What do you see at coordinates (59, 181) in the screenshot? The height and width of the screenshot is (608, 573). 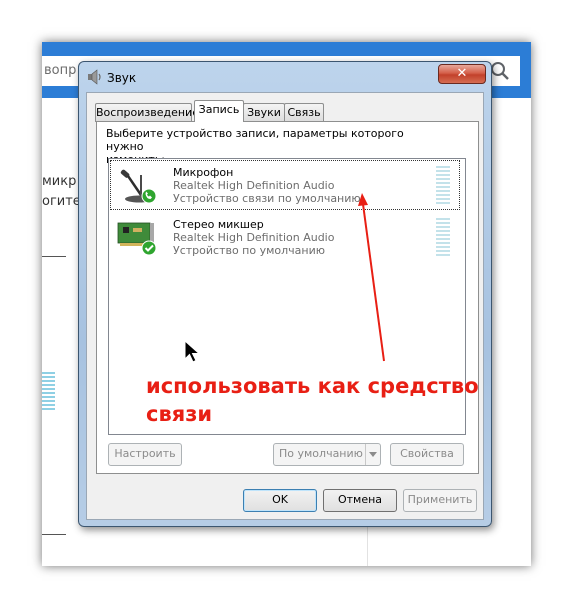 I see `background-text-line: микр` at bounding box center [59, 181].